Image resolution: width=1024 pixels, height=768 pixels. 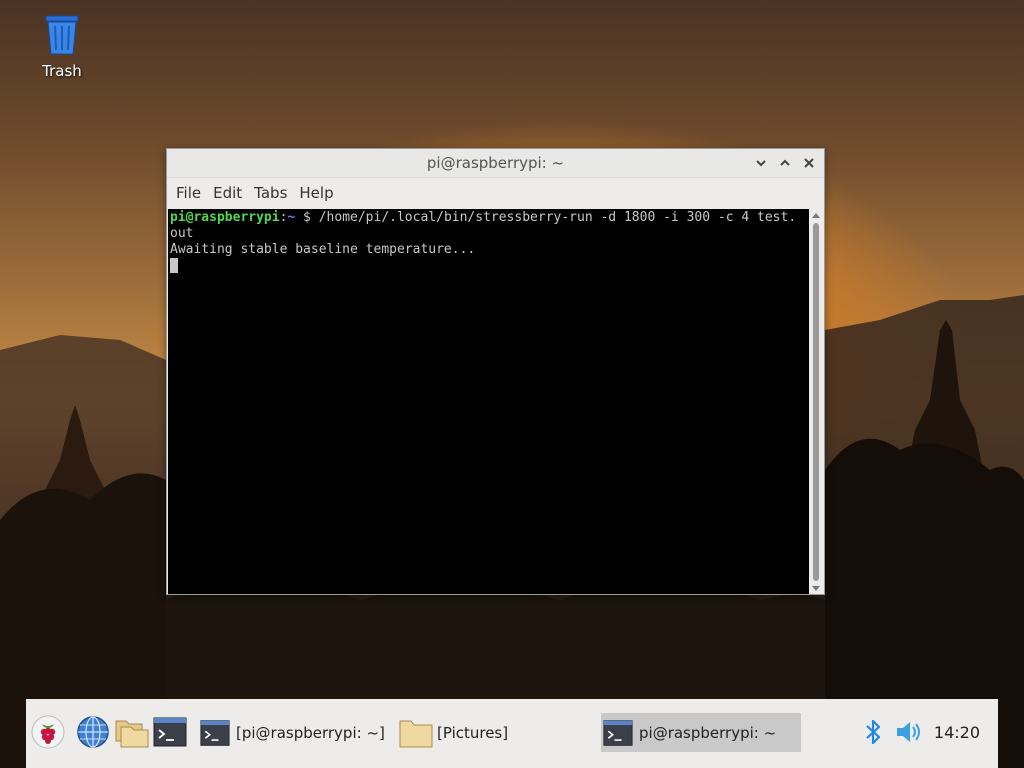 I want to click on menu-bar: File Edit Tabs Help, so click(x=495, y=193).